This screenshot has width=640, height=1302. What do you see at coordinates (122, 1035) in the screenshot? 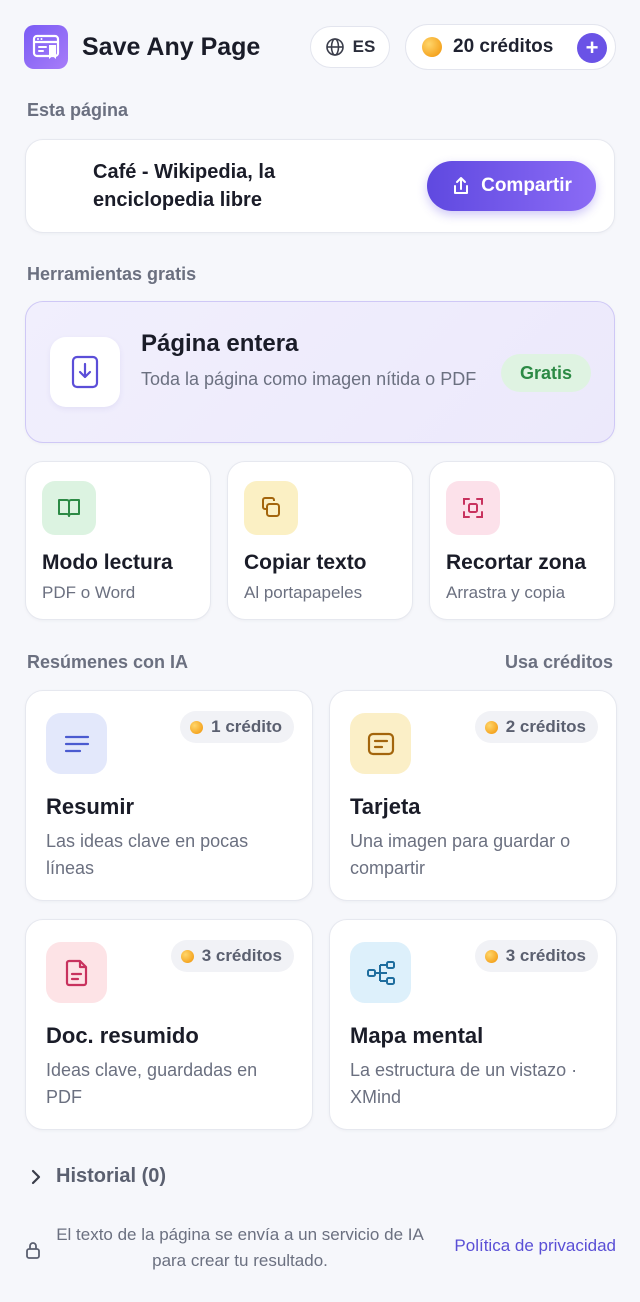
I see `ai-title: Doc. resumido` at bounding box center [122, 1035].